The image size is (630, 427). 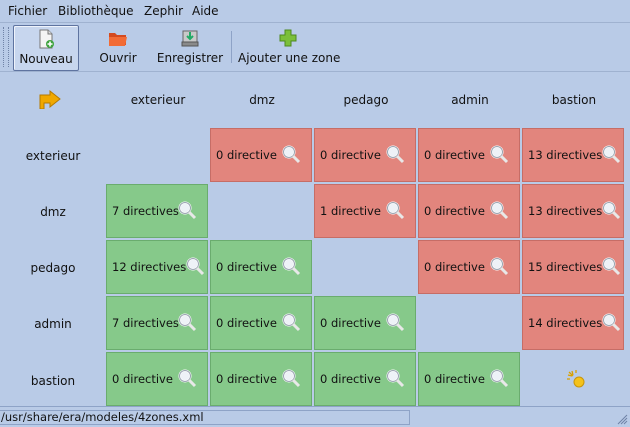 What do you see at coordinates (158, 100) in the screenshot?
I see `col-header-exterieur: exterieur` at bounding box center [158, 100].